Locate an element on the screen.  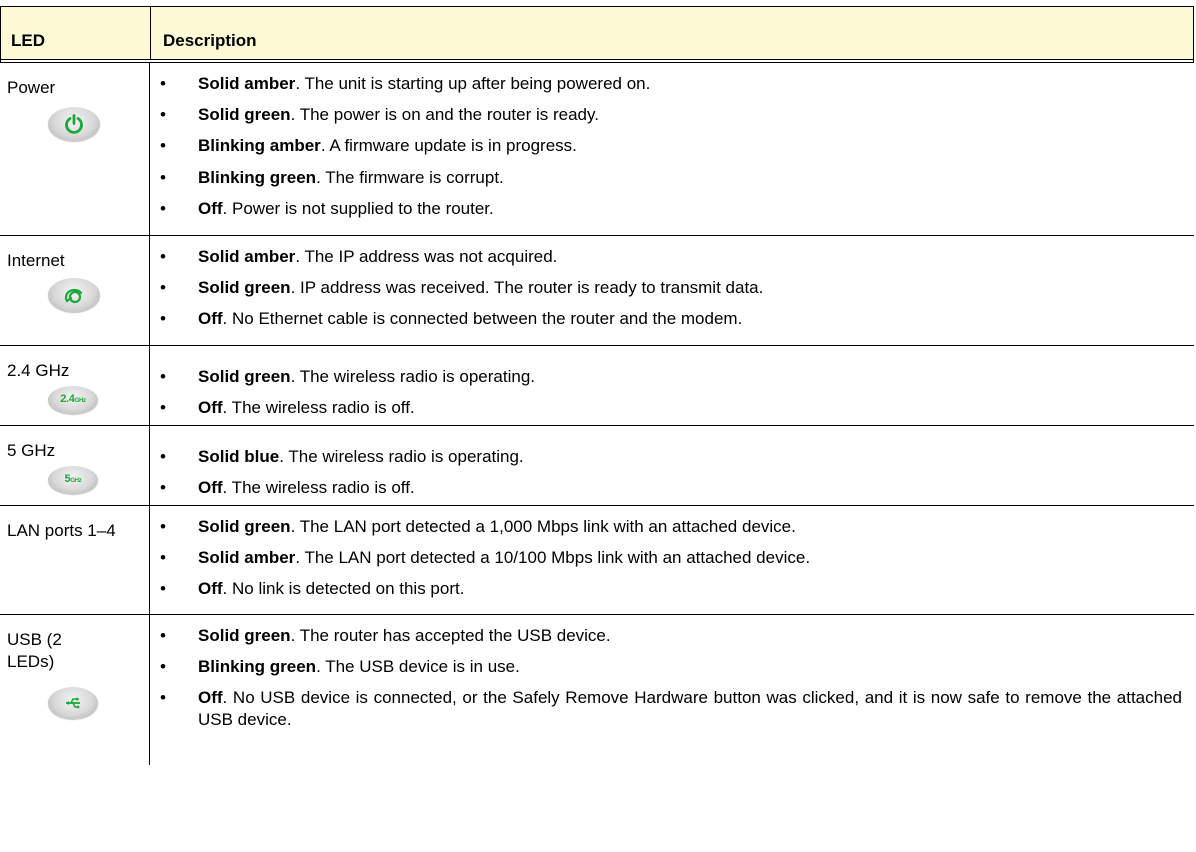
state-description: . The wireless radio is operating. is located at coordinates (412, 376).